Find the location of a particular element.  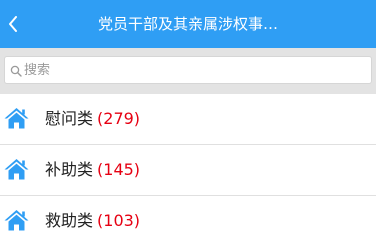

search-box is located at coordinates (188, 70).